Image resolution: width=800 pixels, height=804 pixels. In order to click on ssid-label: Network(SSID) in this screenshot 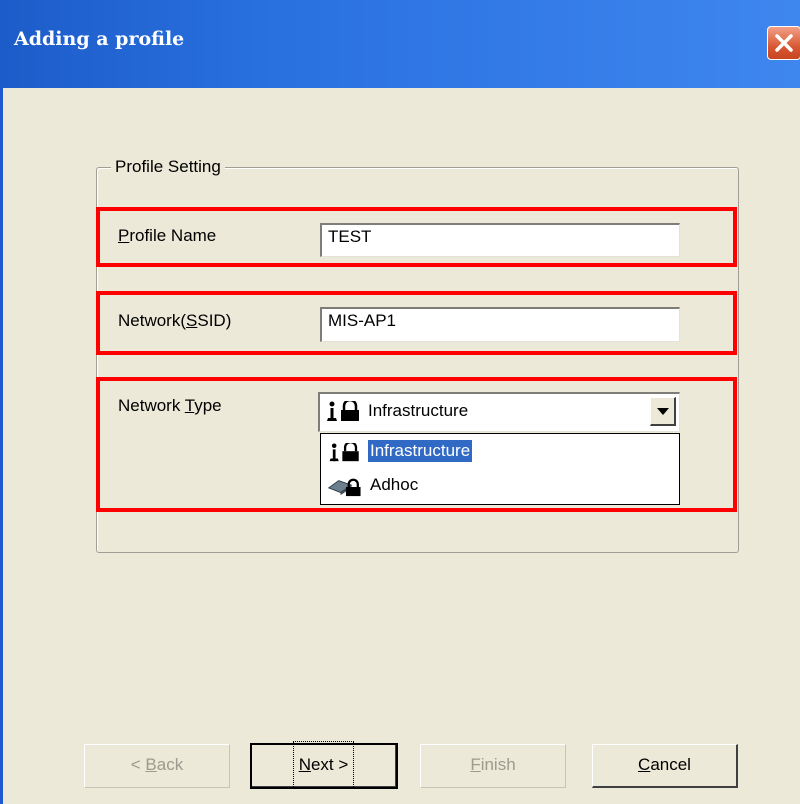, I will do `click(175, 320)`.